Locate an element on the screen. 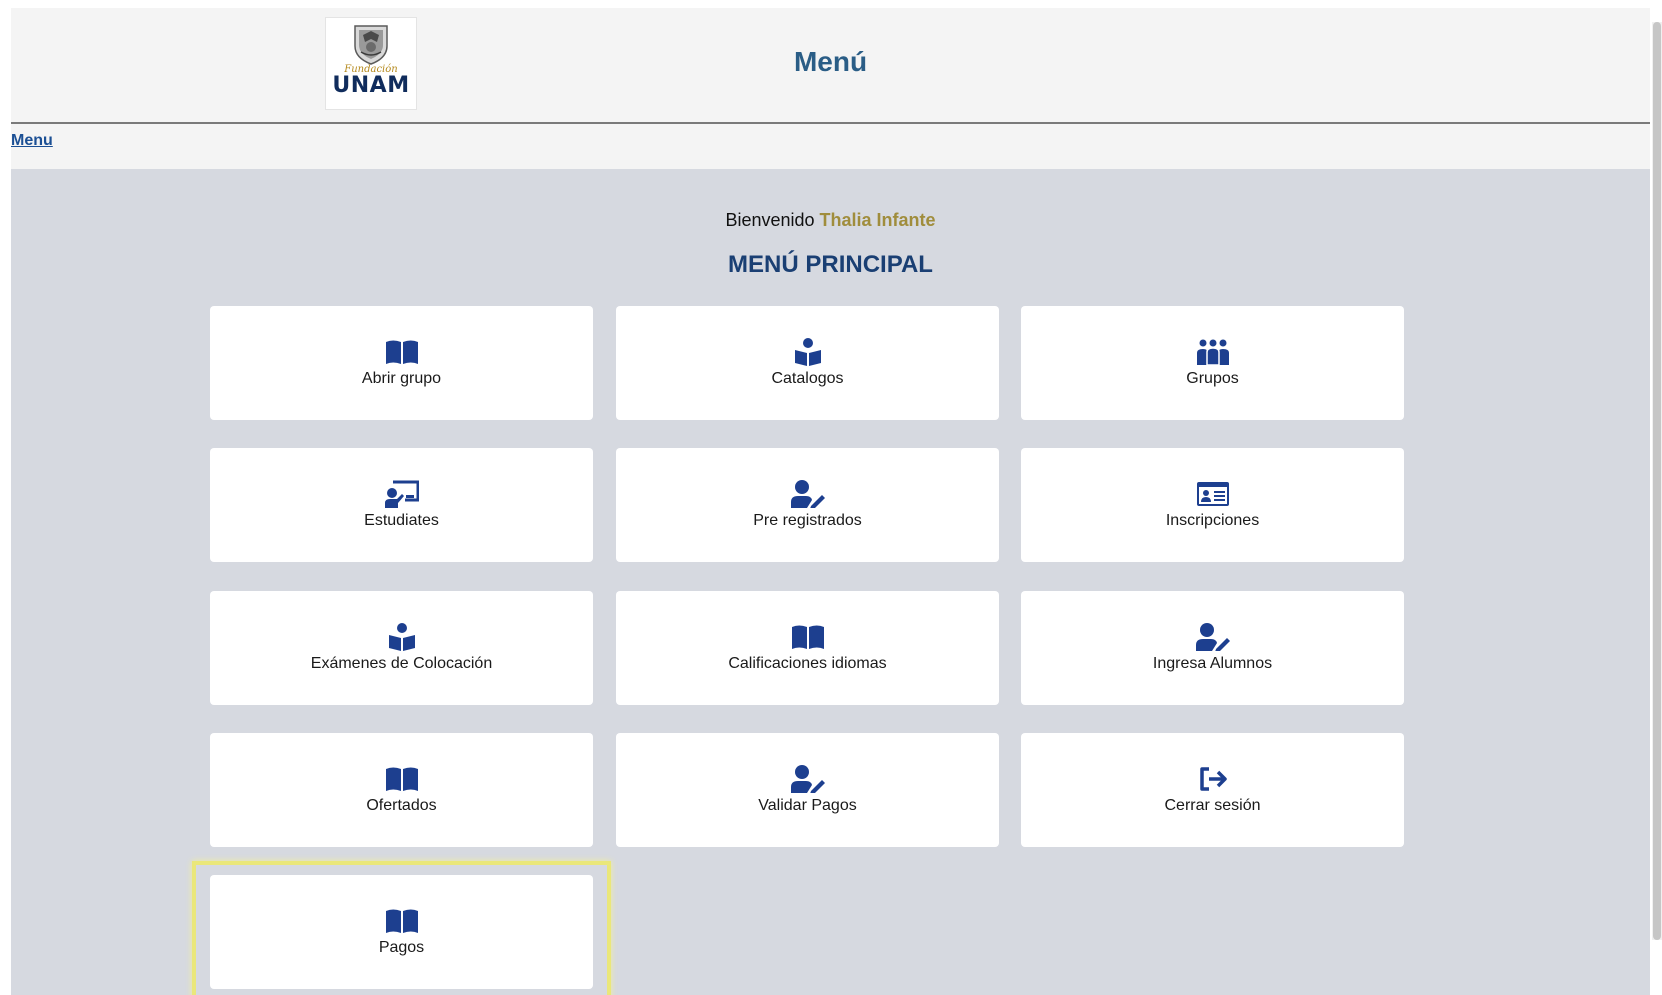 The width and height of the screenshot is (1662, 995). main-menu-title: MENÚ PRINCIPAL is located at coordinates (830, 264).